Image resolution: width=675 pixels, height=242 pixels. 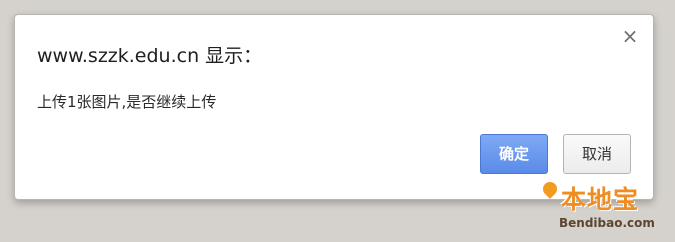 What do you see at coordinates (550, 189) in the screenshot?
I see `map-pin-icon` at bounding box center [550, 189].